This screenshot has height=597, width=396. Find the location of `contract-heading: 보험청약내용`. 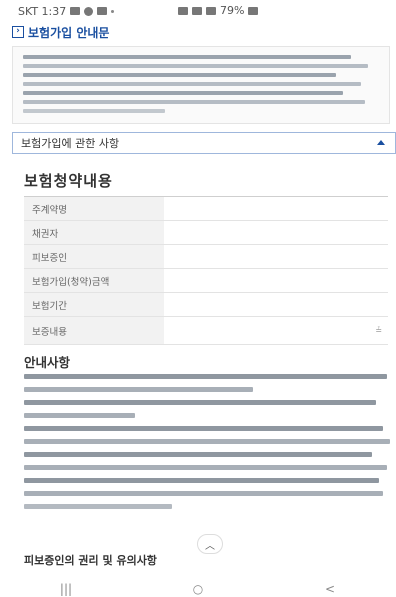

contract-heading: 보험청약내용 is located at coordinates (68, 181).